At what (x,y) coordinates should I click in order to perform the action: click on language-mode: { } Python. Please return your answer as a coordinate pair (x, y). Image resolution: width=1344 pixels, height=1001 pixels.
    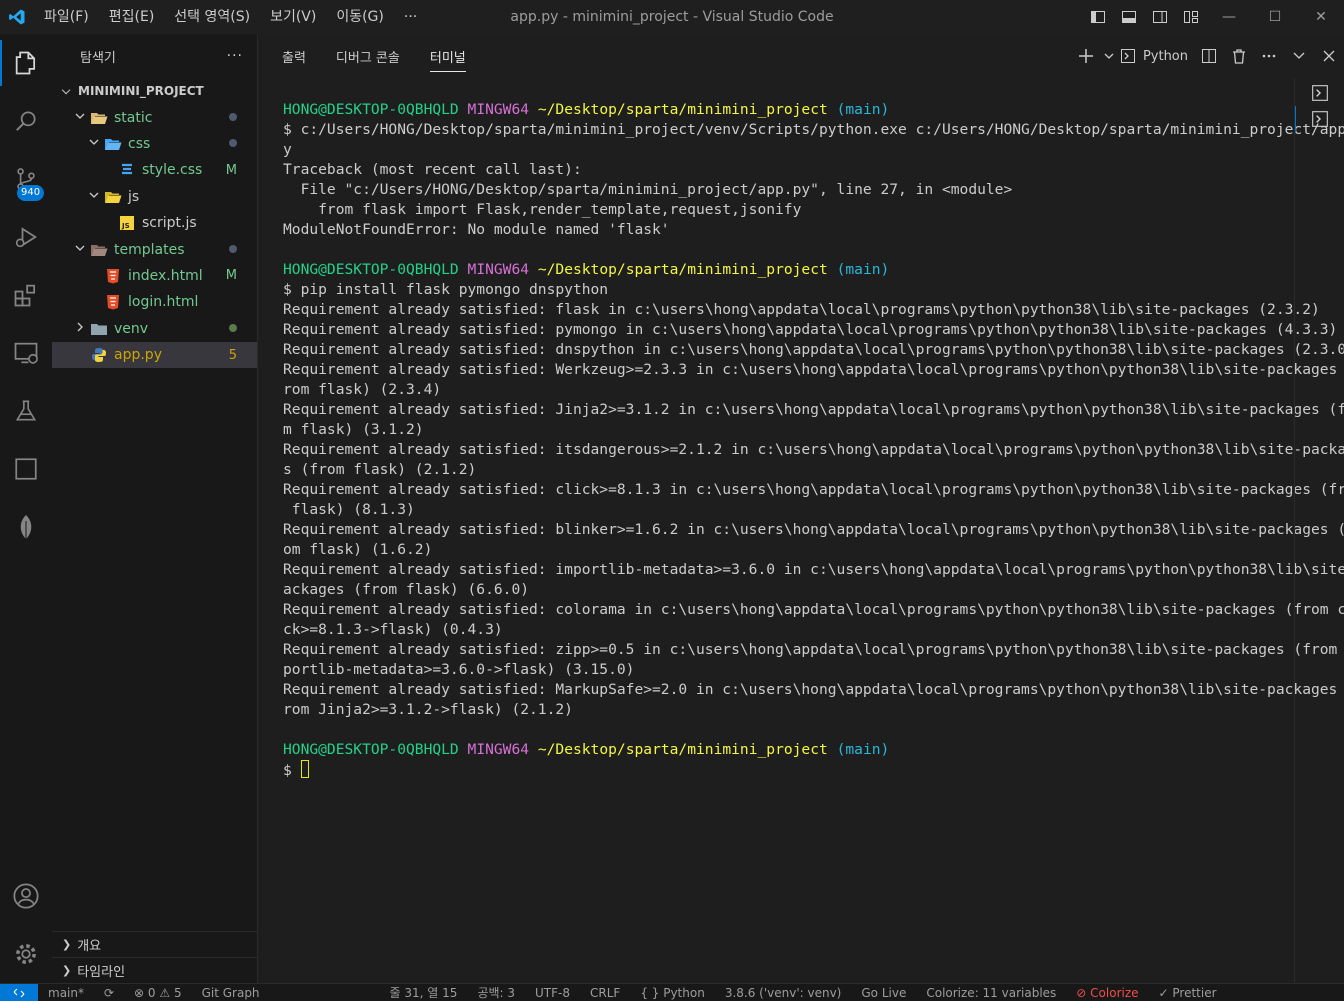
    Looking at the image, I should click on (672, 993).